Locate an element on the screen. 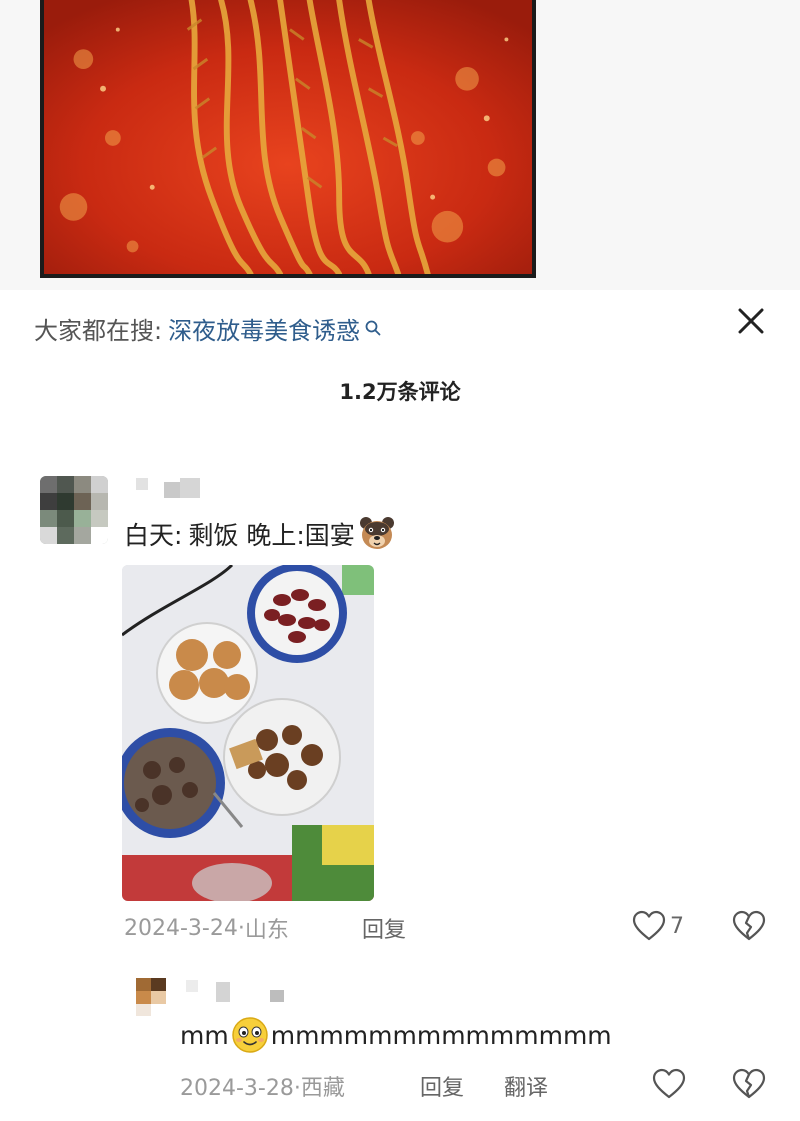 The height and width of the screenshot is (1121, 800). smiling-face-icon is located at coordinates (249, 1035).